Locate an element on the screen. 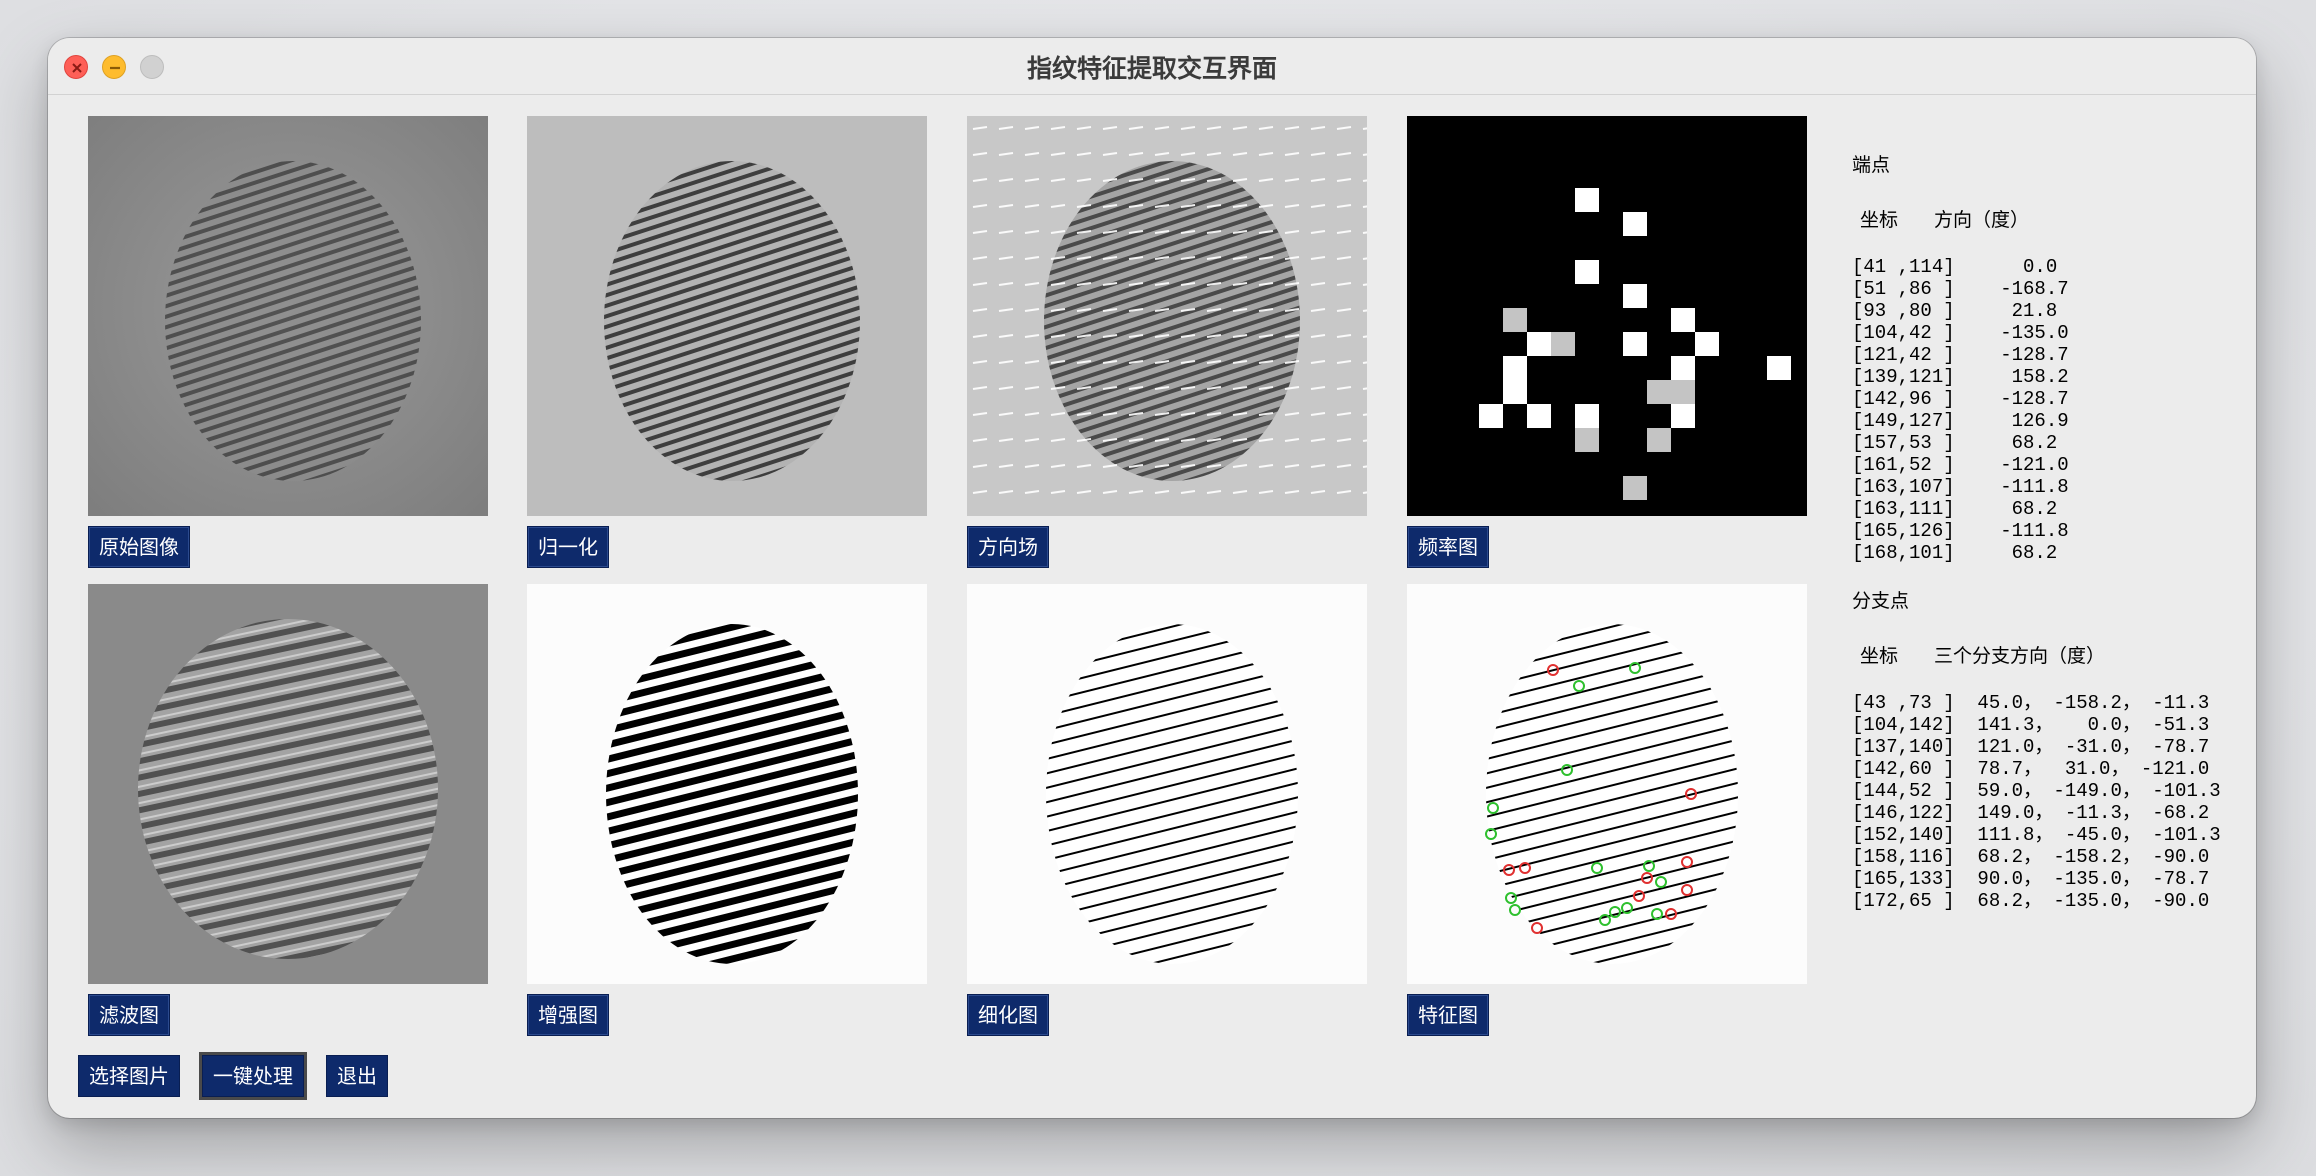 The height and width of the screenshot is (1176, 2316). branch-point-row: [137,140] 121.0， -31.0， -78.7 is located at coordinates (2031, 747).